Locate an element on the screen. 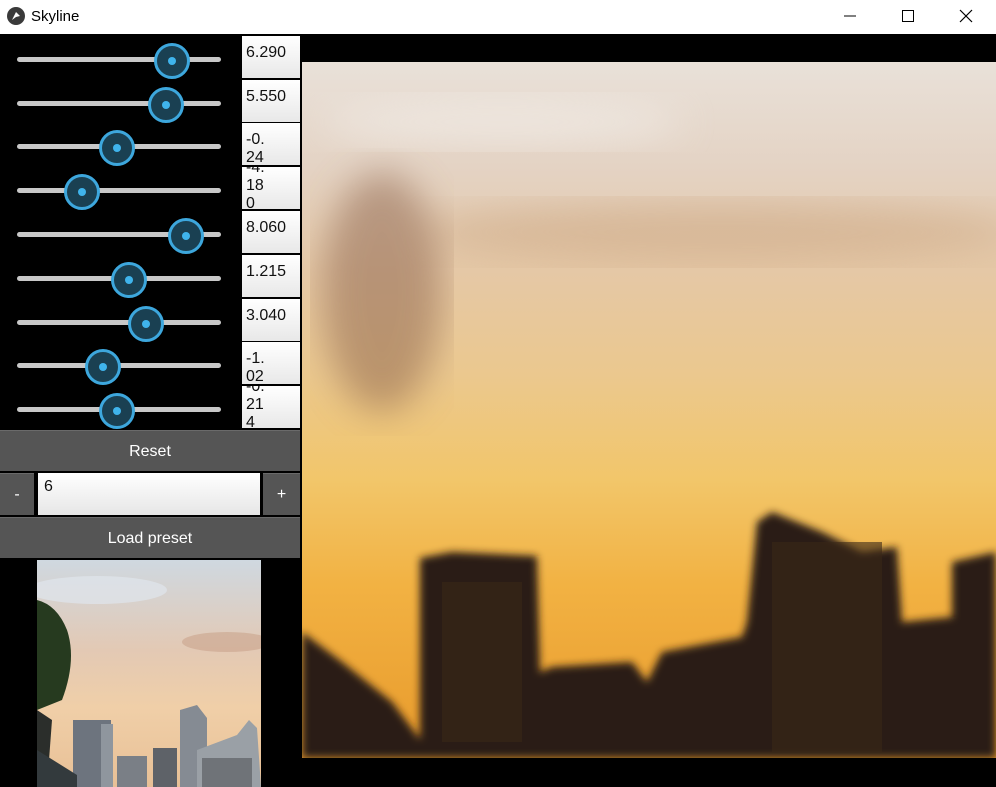  minimize-button is located at coordinates (850, 16).